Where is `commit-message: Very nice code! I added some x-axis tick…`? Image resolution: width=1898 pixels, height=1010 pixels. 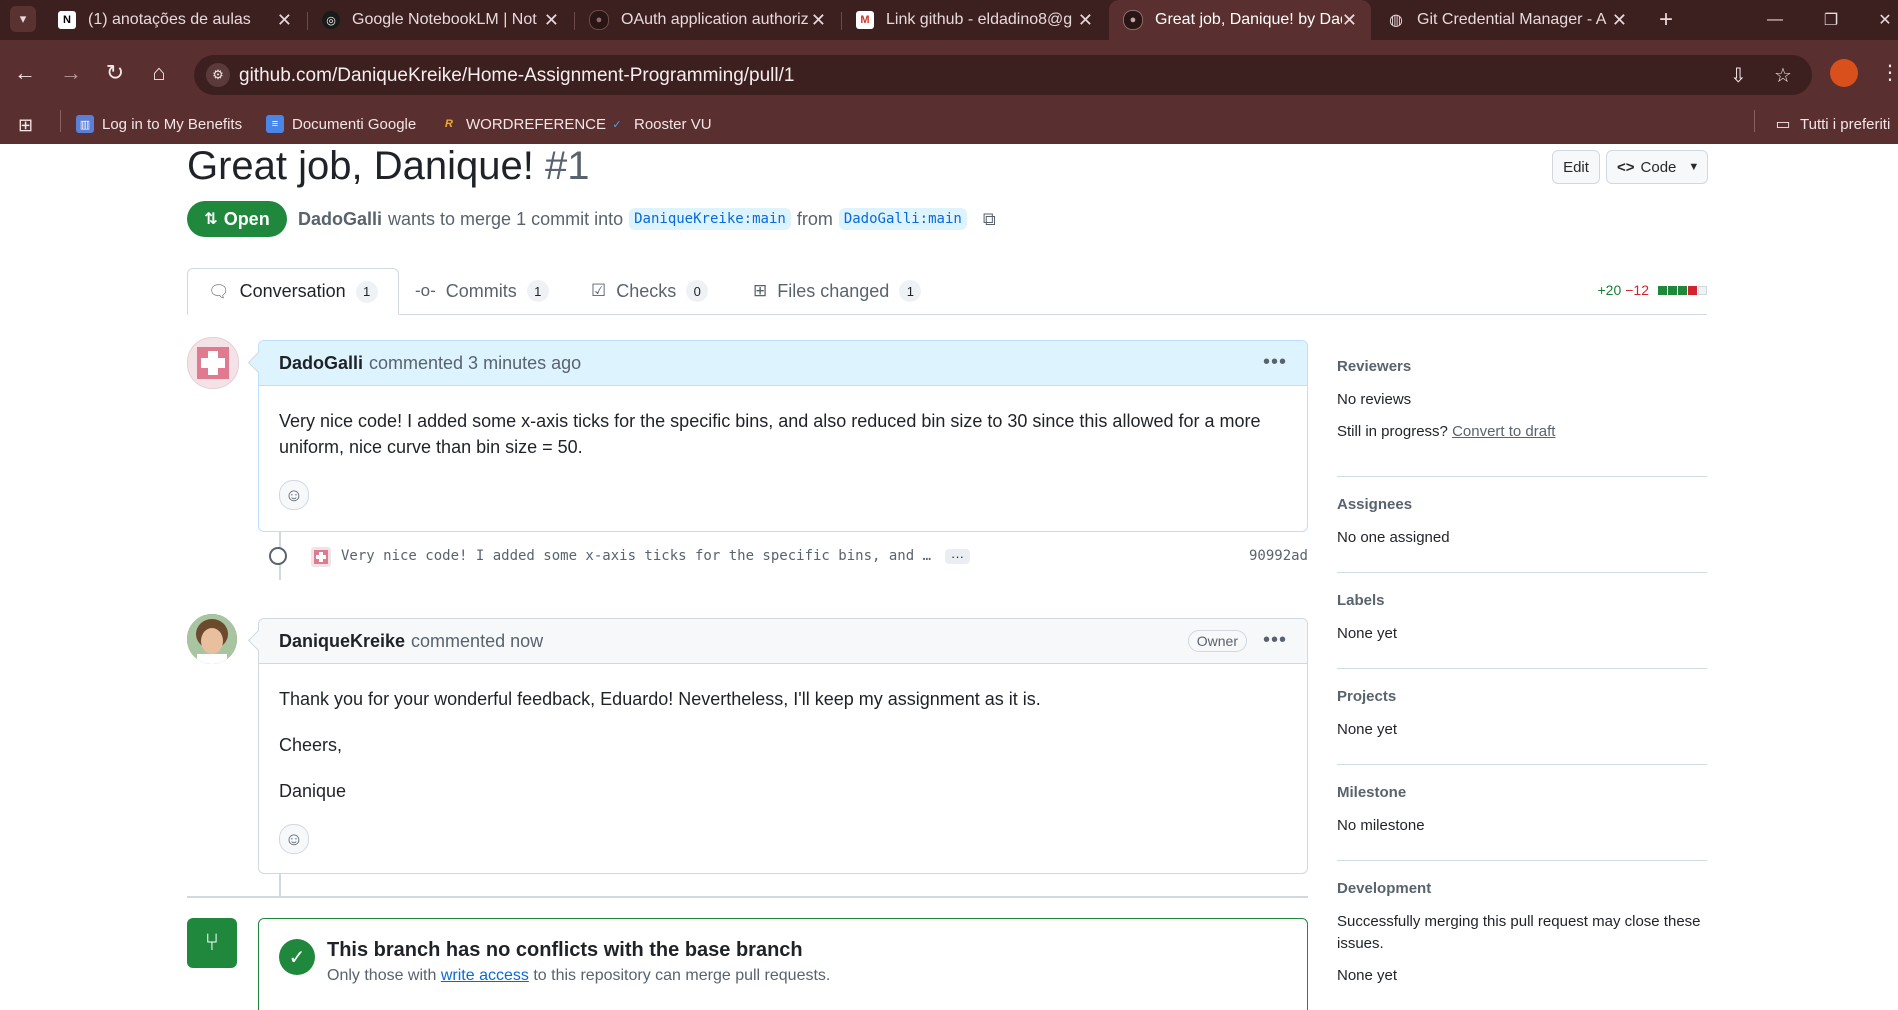
commit-message: Very nice code! I added some x-axis tick… is located at coordinates (636, 556).